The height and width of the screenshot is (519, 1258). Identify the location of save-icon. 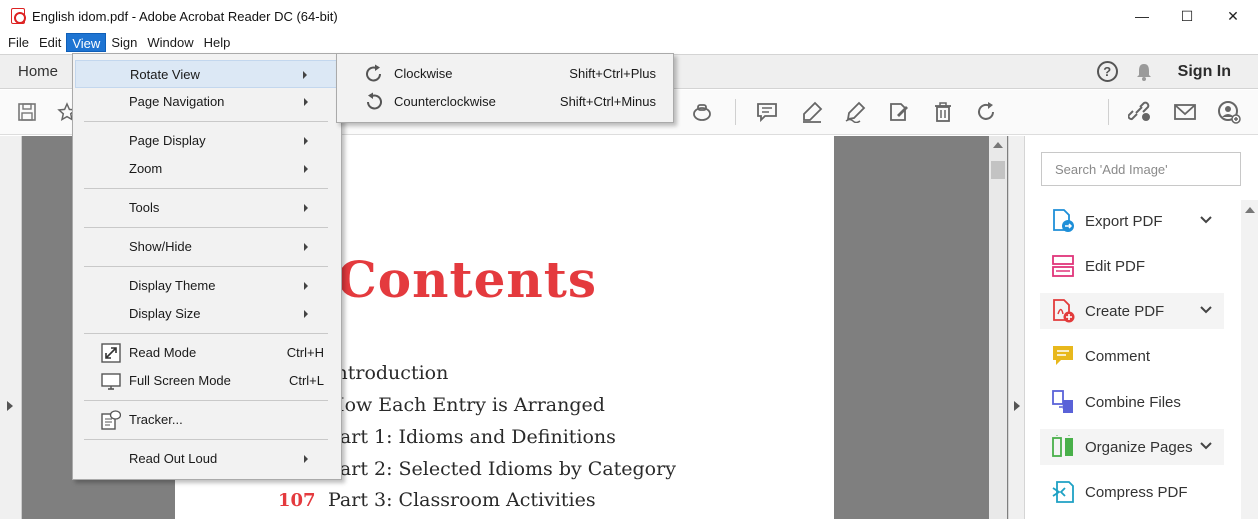
(27, 112).